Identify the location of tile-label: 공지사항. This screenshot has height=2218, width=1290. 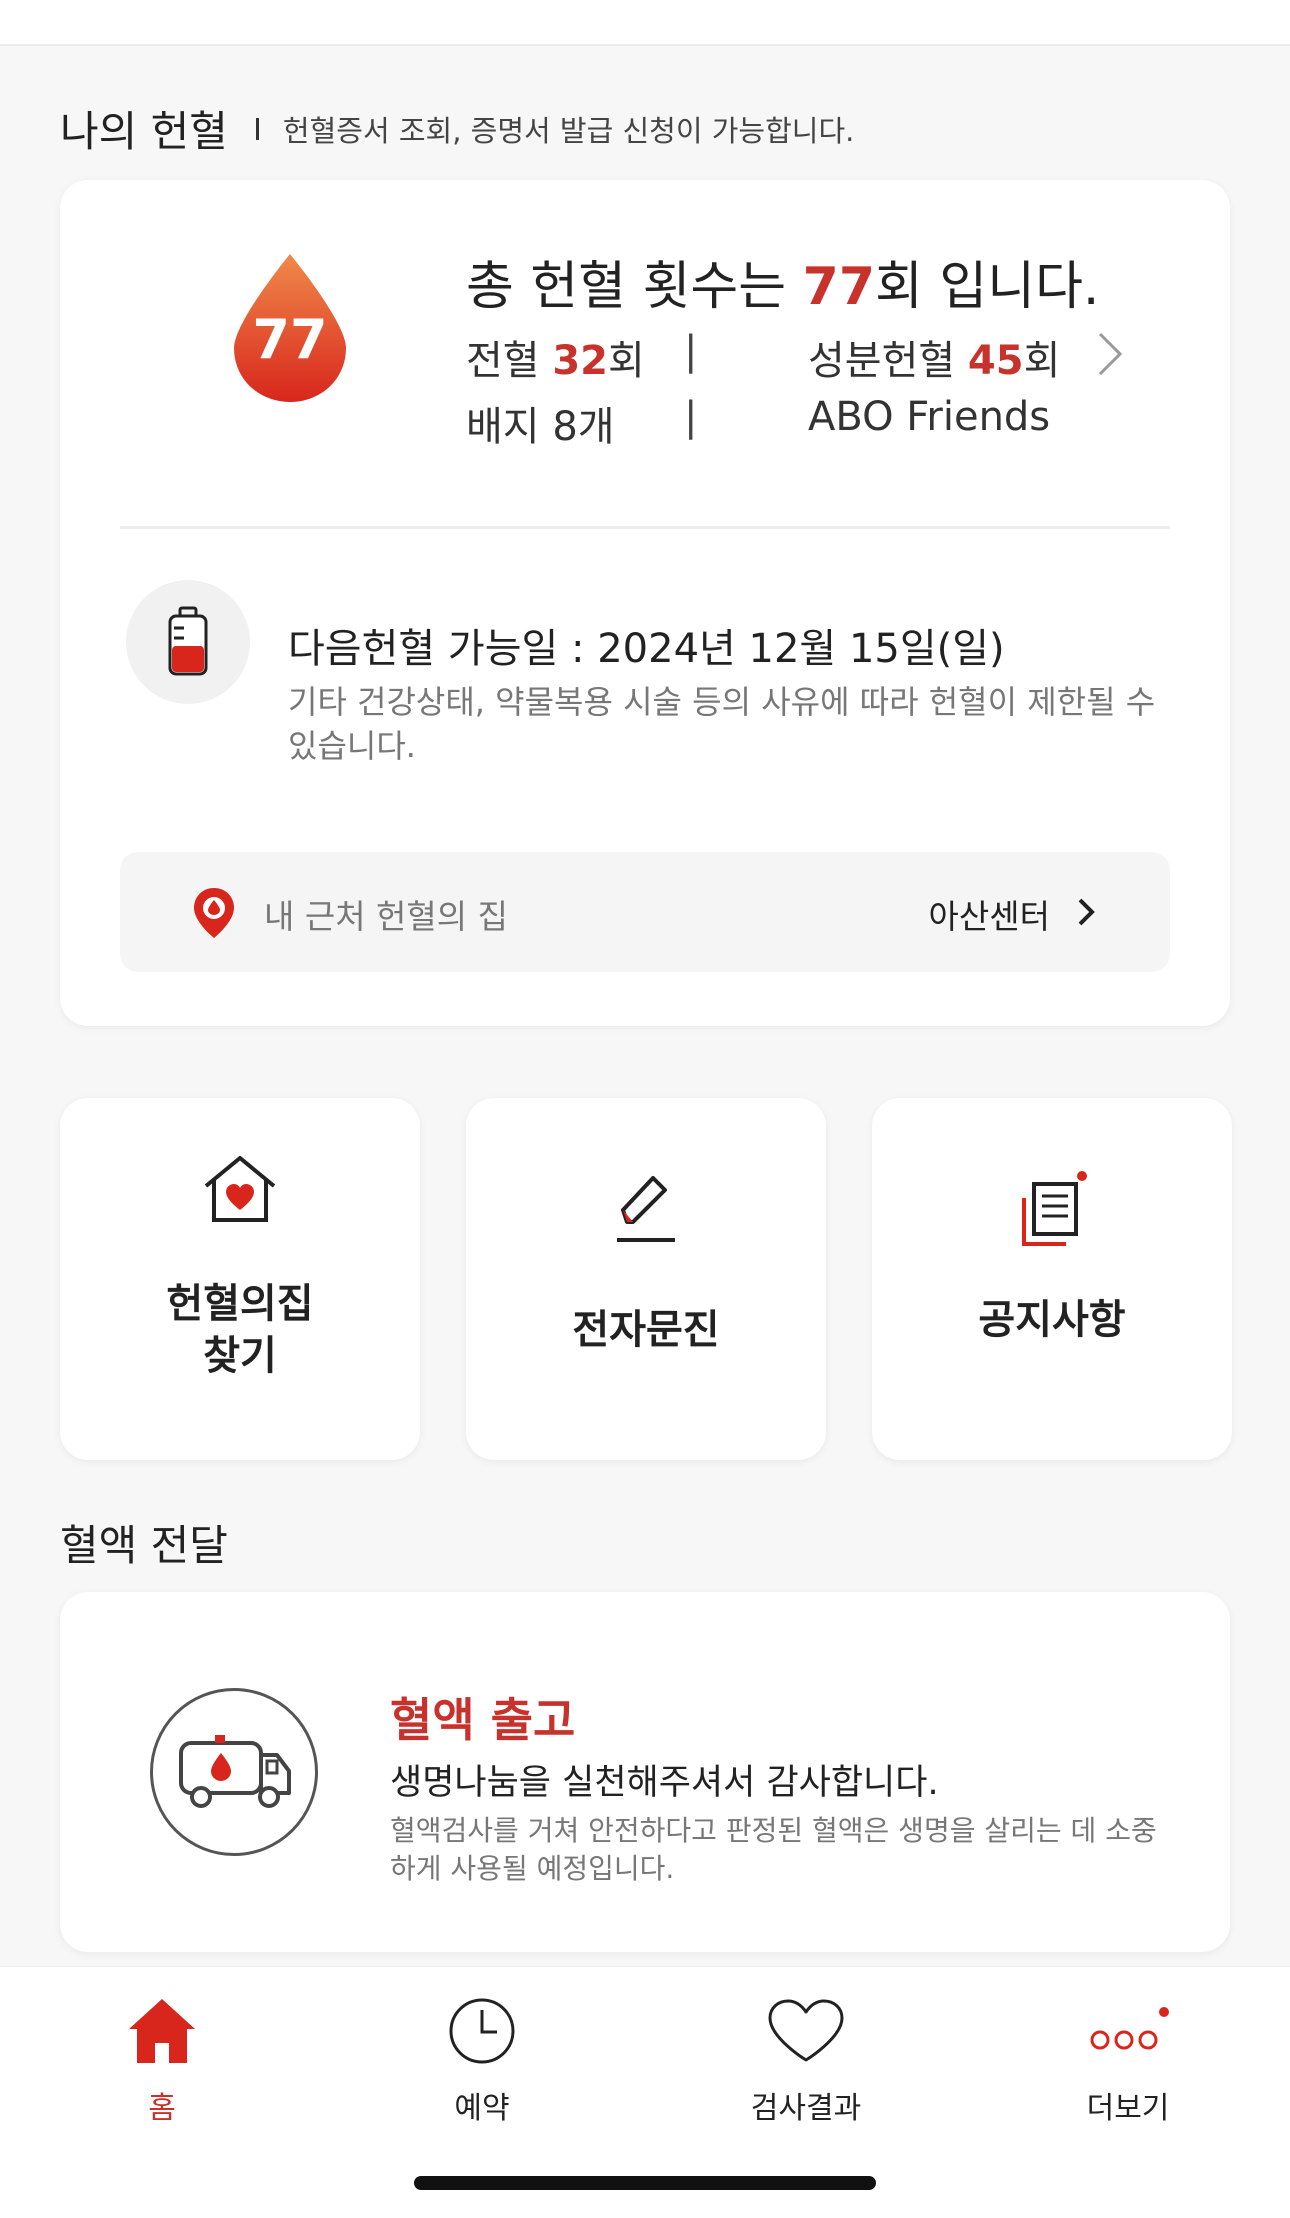
(1052, 1320).